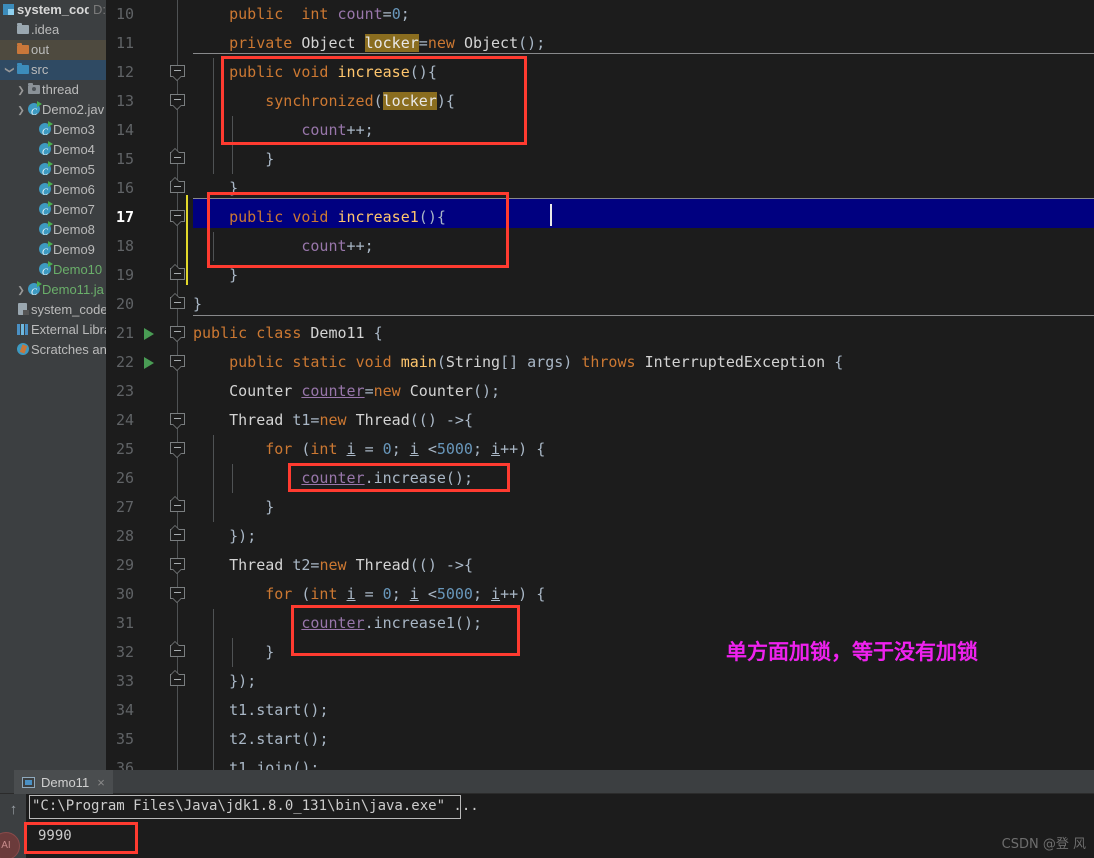 This screenshot has width=1094, height=858. I want to click on project-root-row: system_code D:, so click(53, 10).